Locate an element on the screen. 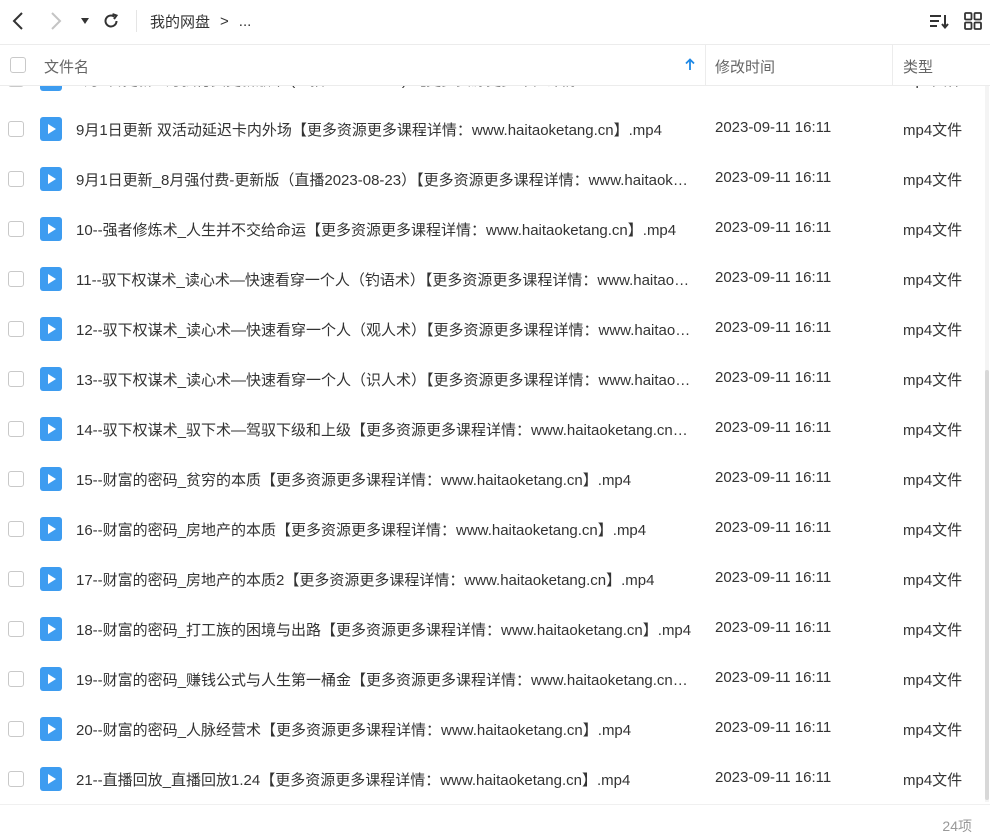 The width and height of the screenshot is (990, 836). chevron-left-icon is located at coordinates (17, 21).